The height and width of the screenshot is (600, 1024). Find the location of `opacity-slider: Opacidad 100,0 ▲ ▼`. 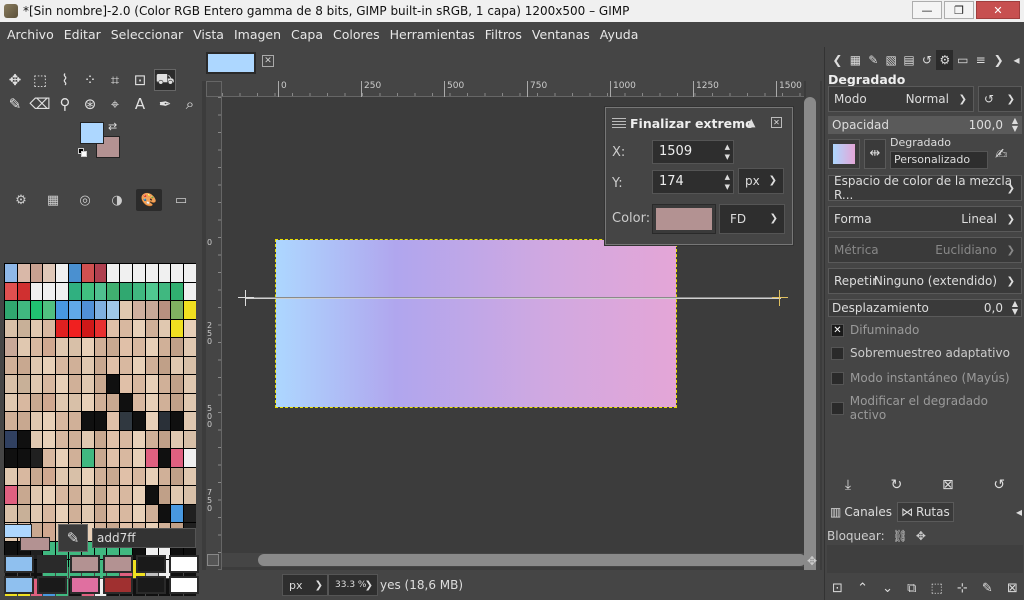

opacity-slider: Opacidad 100,0 ▲ ▼ is located at coordinates (925, 125).